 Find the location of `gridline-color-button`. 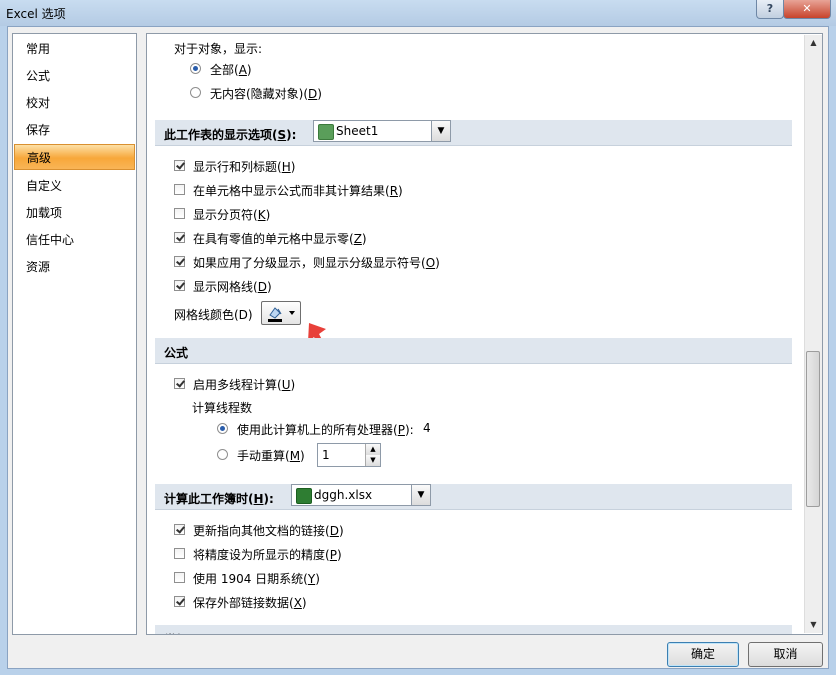

gridline-color-button is located at coordinates (281, 313).